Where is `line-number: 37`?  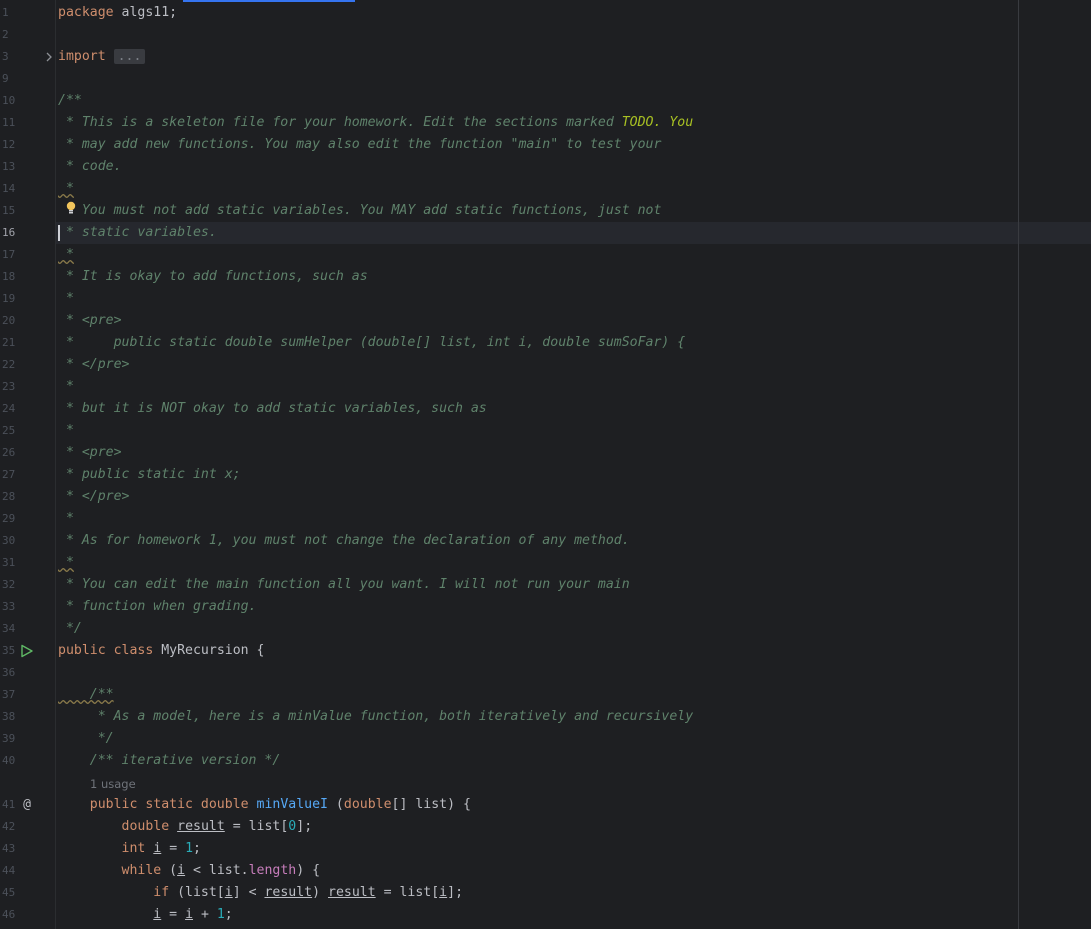 line-number: 37 is located at coordinates (11, 695).